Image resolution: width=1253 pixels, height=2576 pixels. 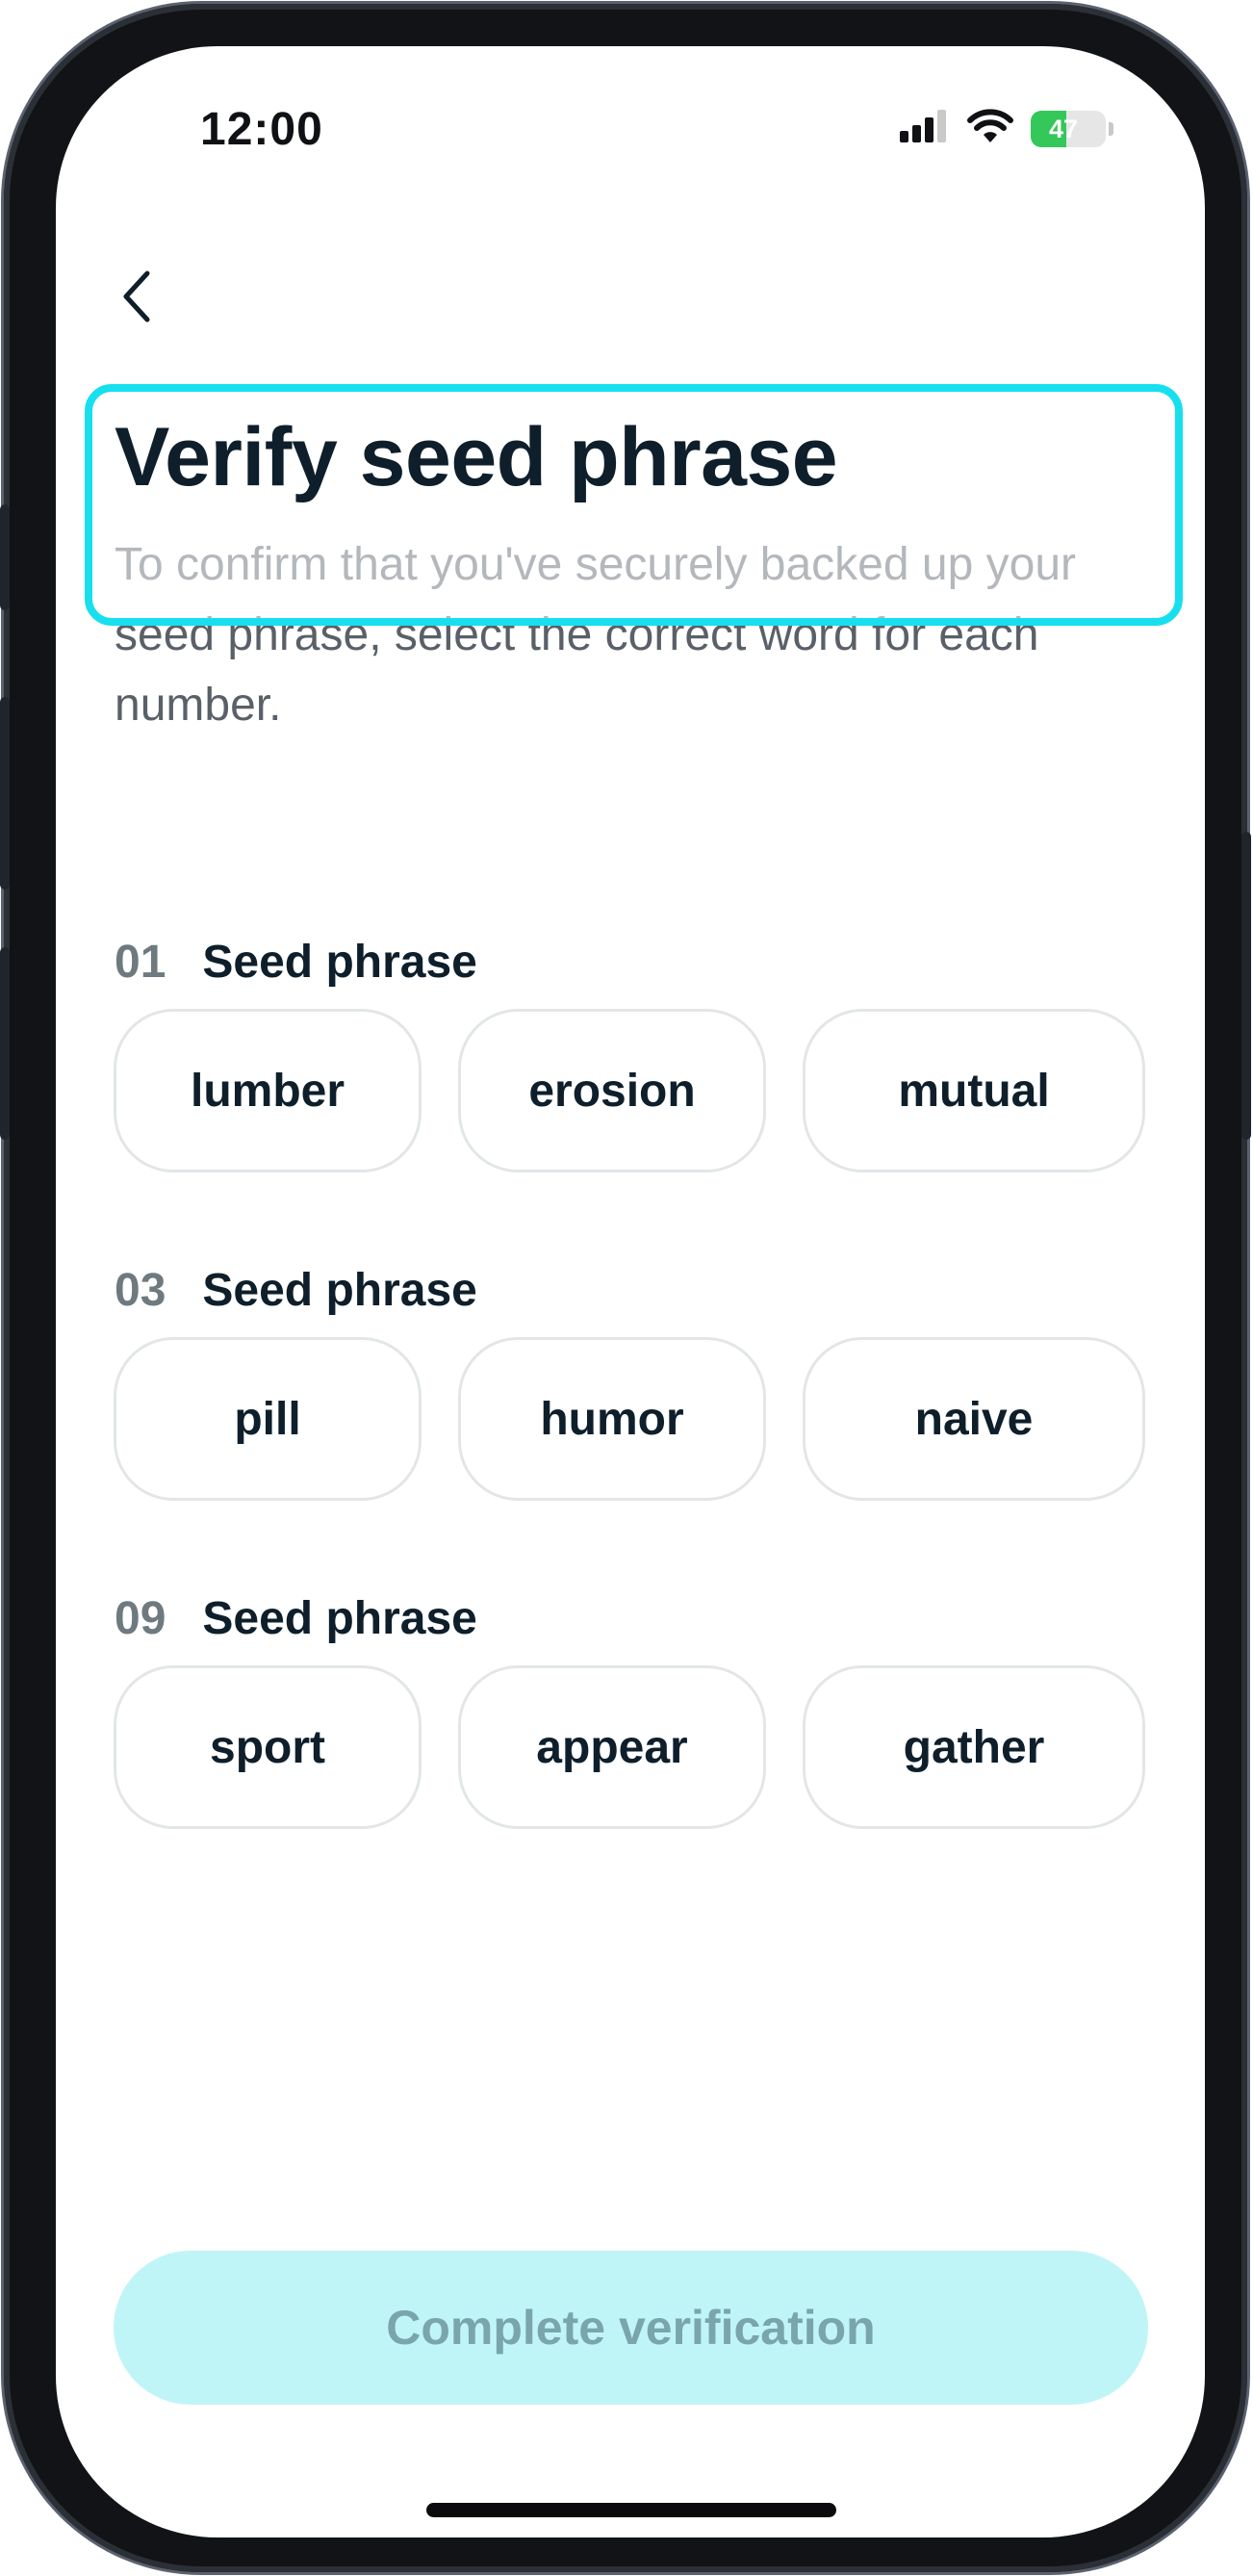 What do you see at coordinates (1246, 986) in the screenshot?
I see `power-button` at bounding box center [1246, 986].